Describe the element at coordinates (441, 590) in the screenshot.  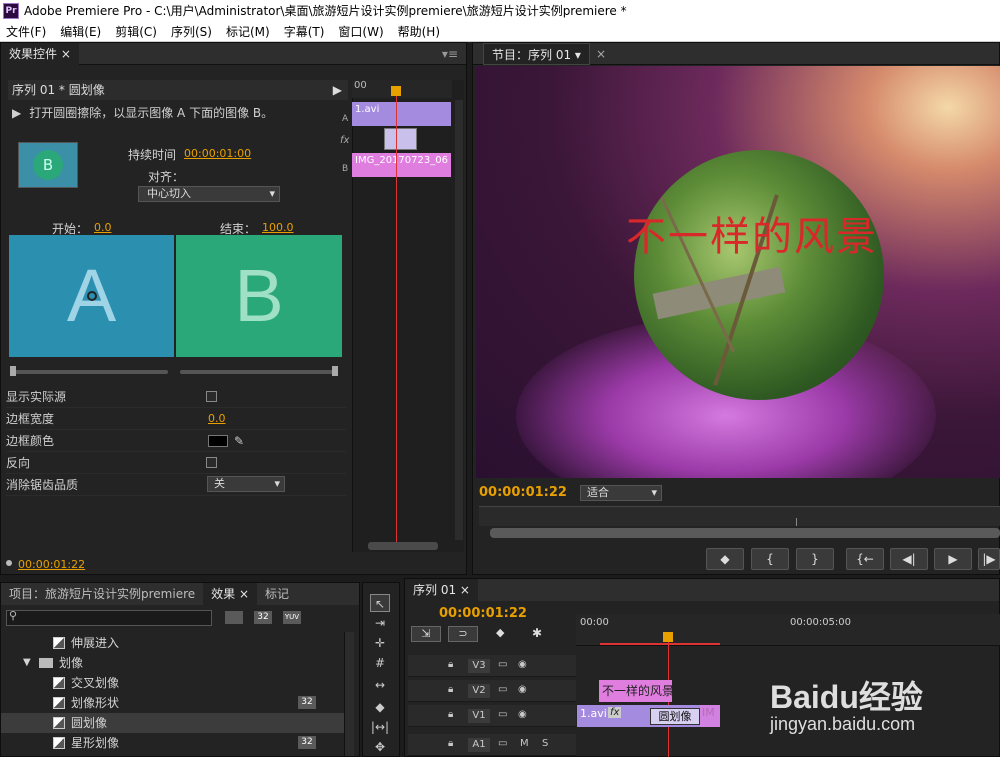
I see `tab-sequence: 序列 01 ×` at that location.